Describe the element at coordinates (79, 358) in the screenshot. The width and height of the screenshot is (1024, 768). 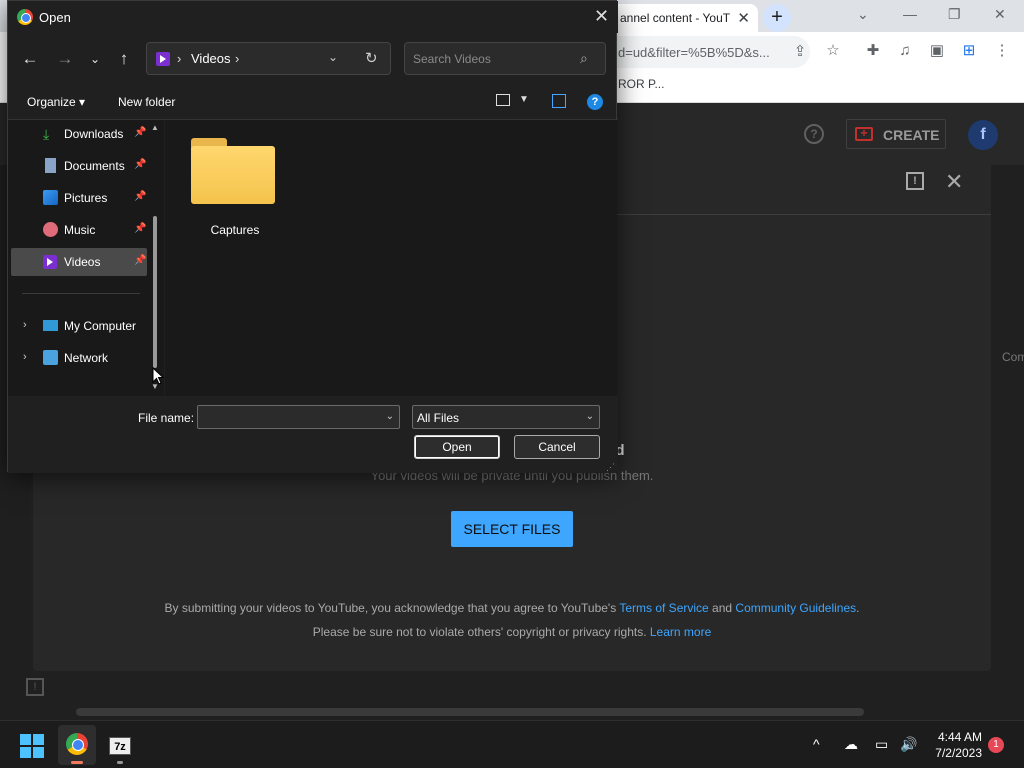
I see `nav-item-network: › Network` at that location.